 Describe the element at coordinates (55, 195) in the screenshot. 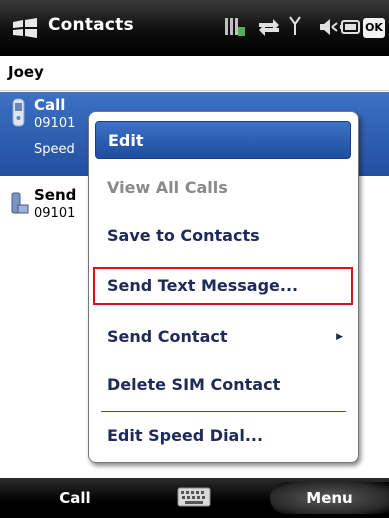

I see `list-item-title: Send` at that location.